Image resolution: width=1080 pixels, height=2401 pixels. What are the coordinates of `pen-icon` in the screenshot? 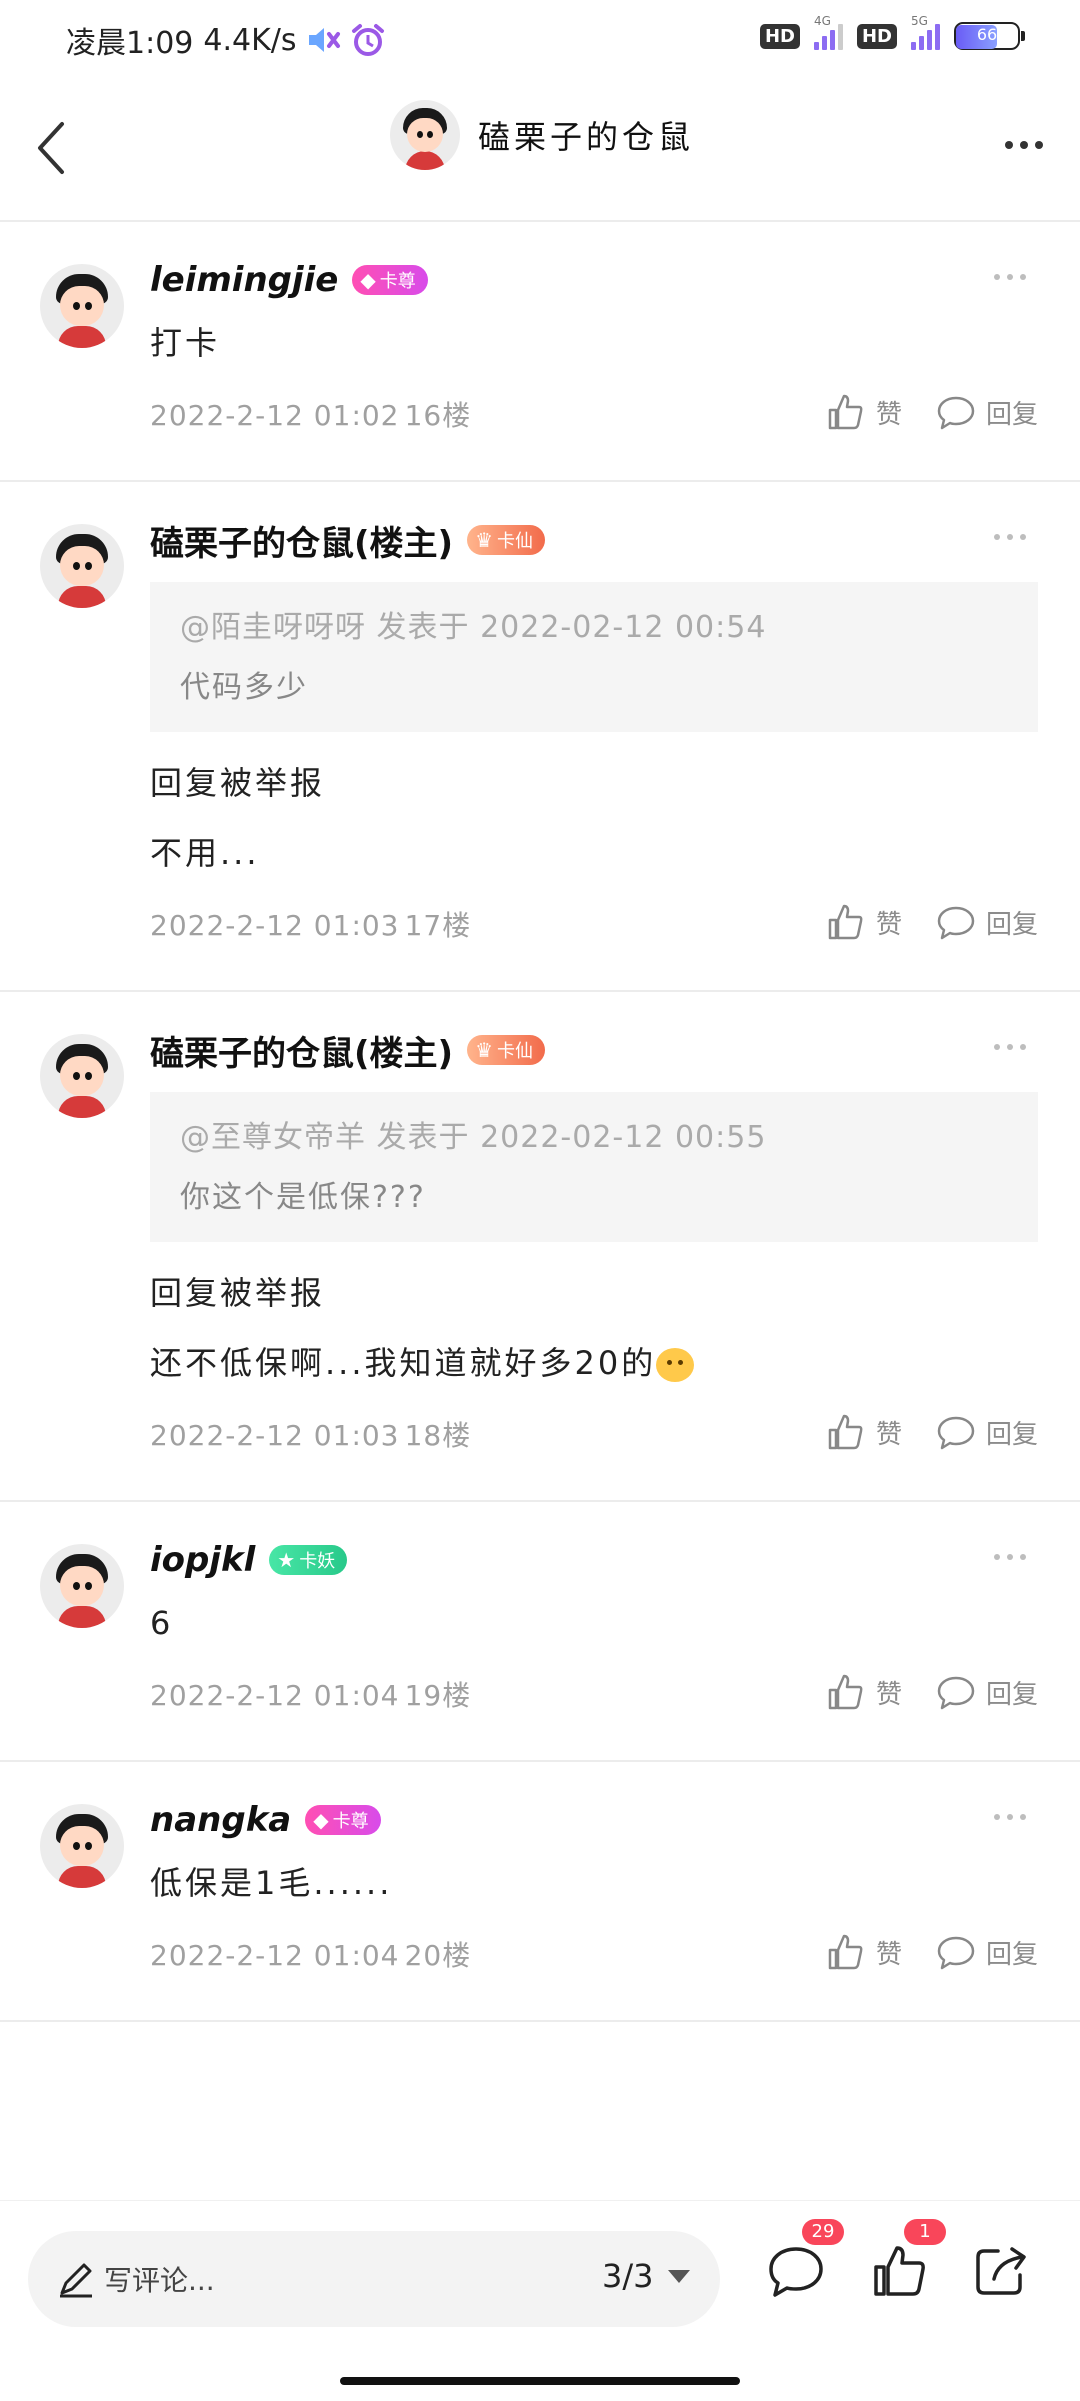 It's located at (76, 2280).